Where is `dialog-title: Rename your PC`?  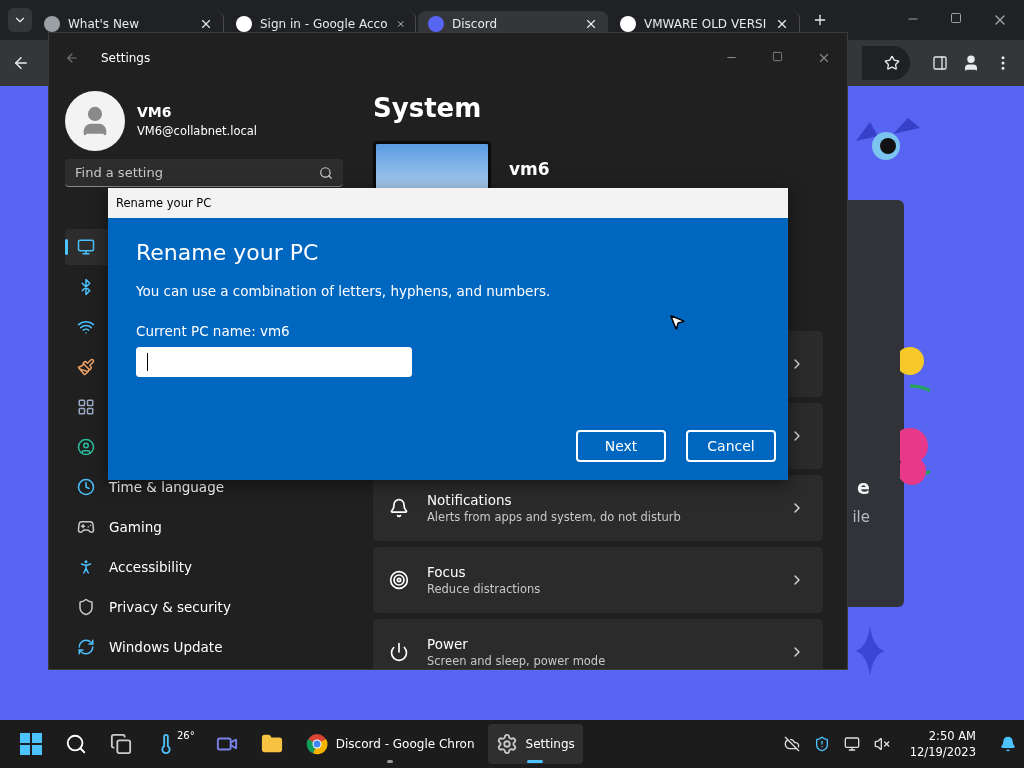
dialog-title: Rename your PC is located at coordinates (448, 203).